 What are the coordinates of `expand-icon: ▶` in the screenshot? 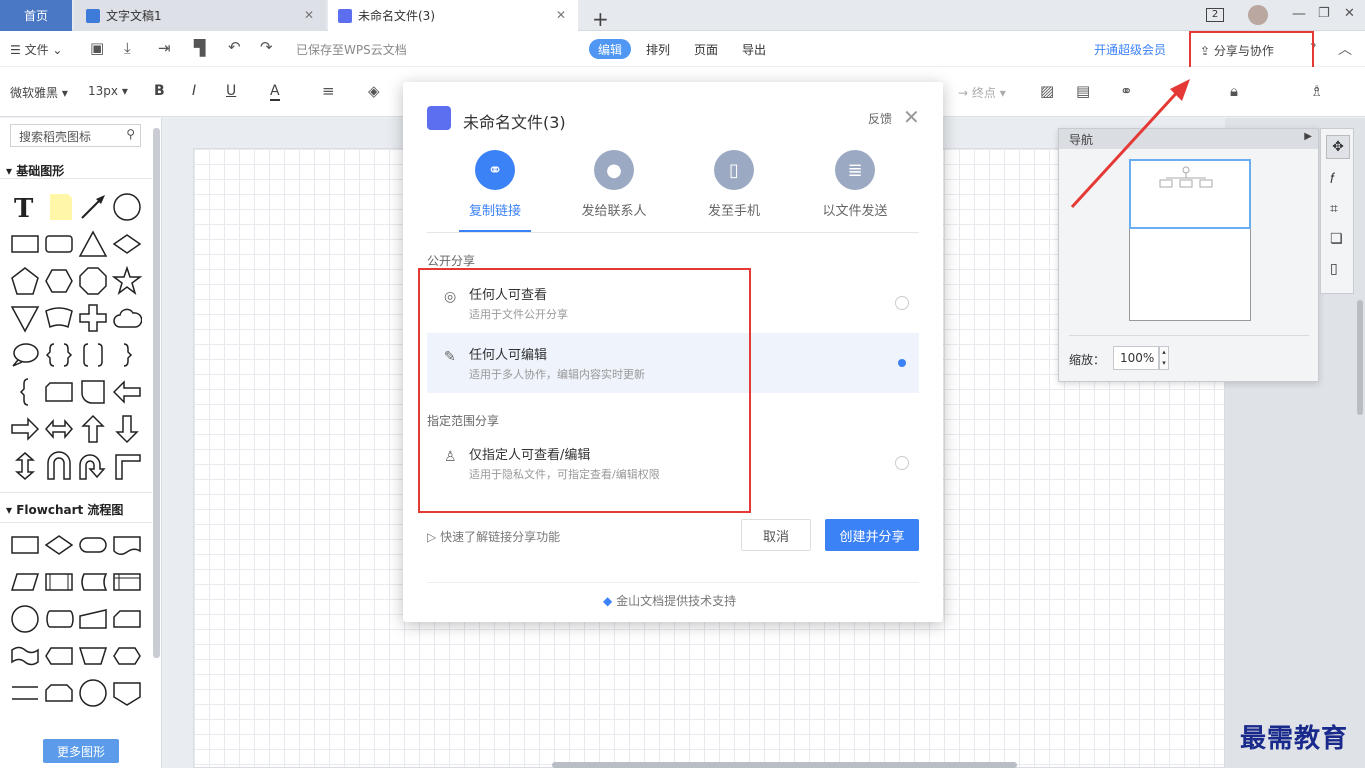 It's located at (1308, 136).